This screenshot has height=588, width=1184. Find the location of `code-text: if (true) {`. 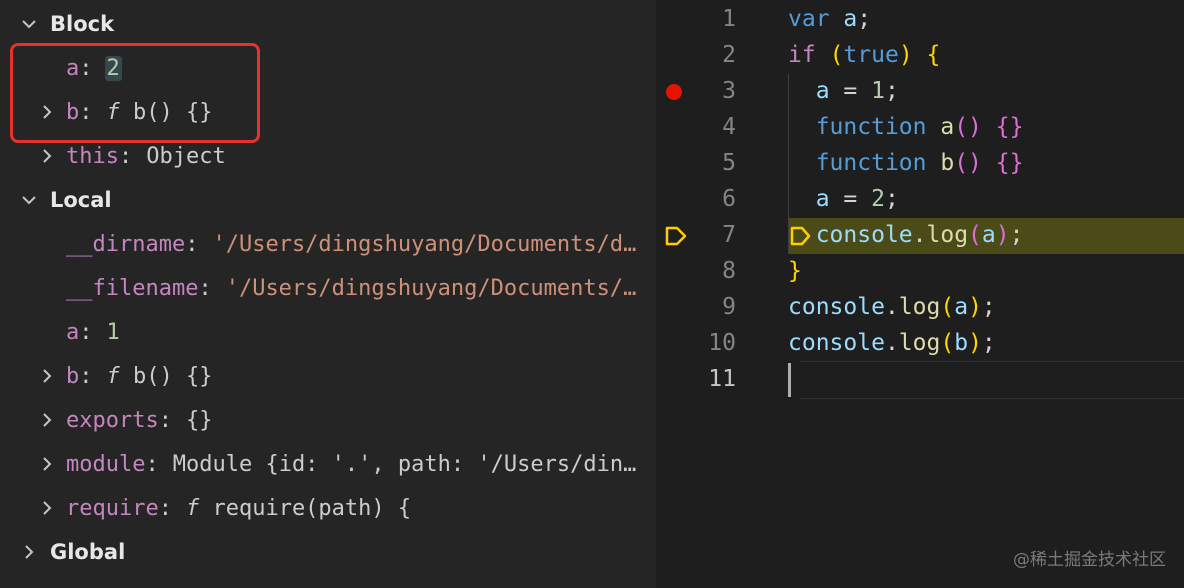

code-text: if (true) { is located at coordinates (864, 55).